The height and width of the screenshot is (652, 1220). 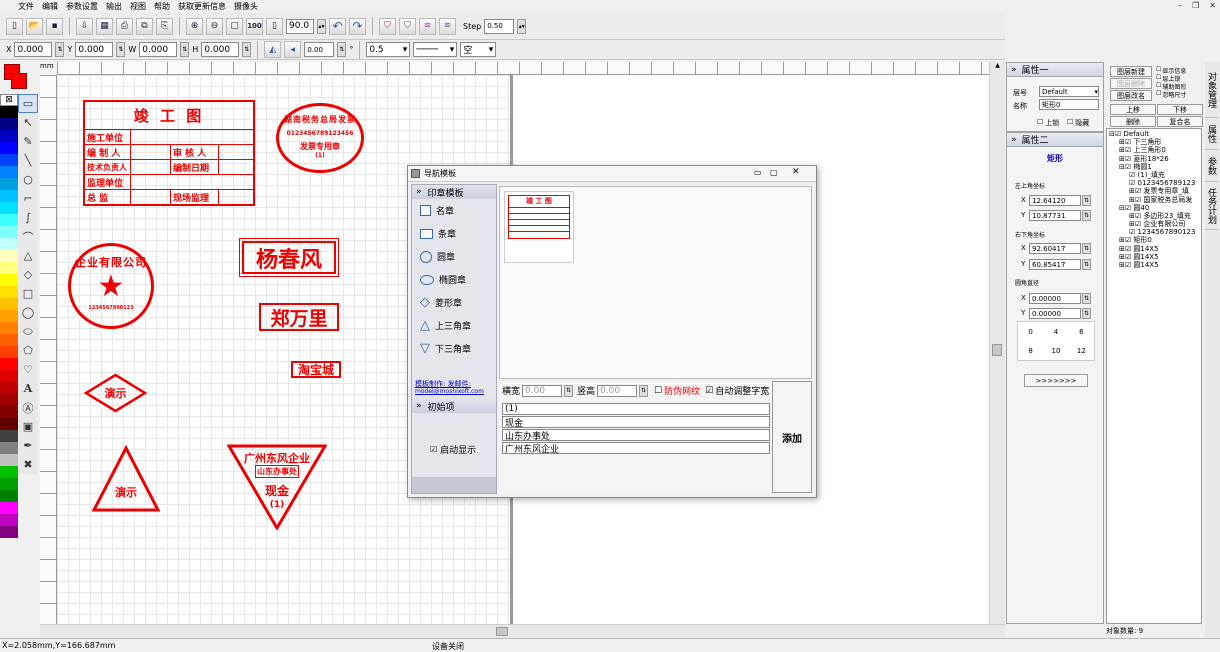 I want to click on fit-page-icon: ▢, so click(x=234, y=26).